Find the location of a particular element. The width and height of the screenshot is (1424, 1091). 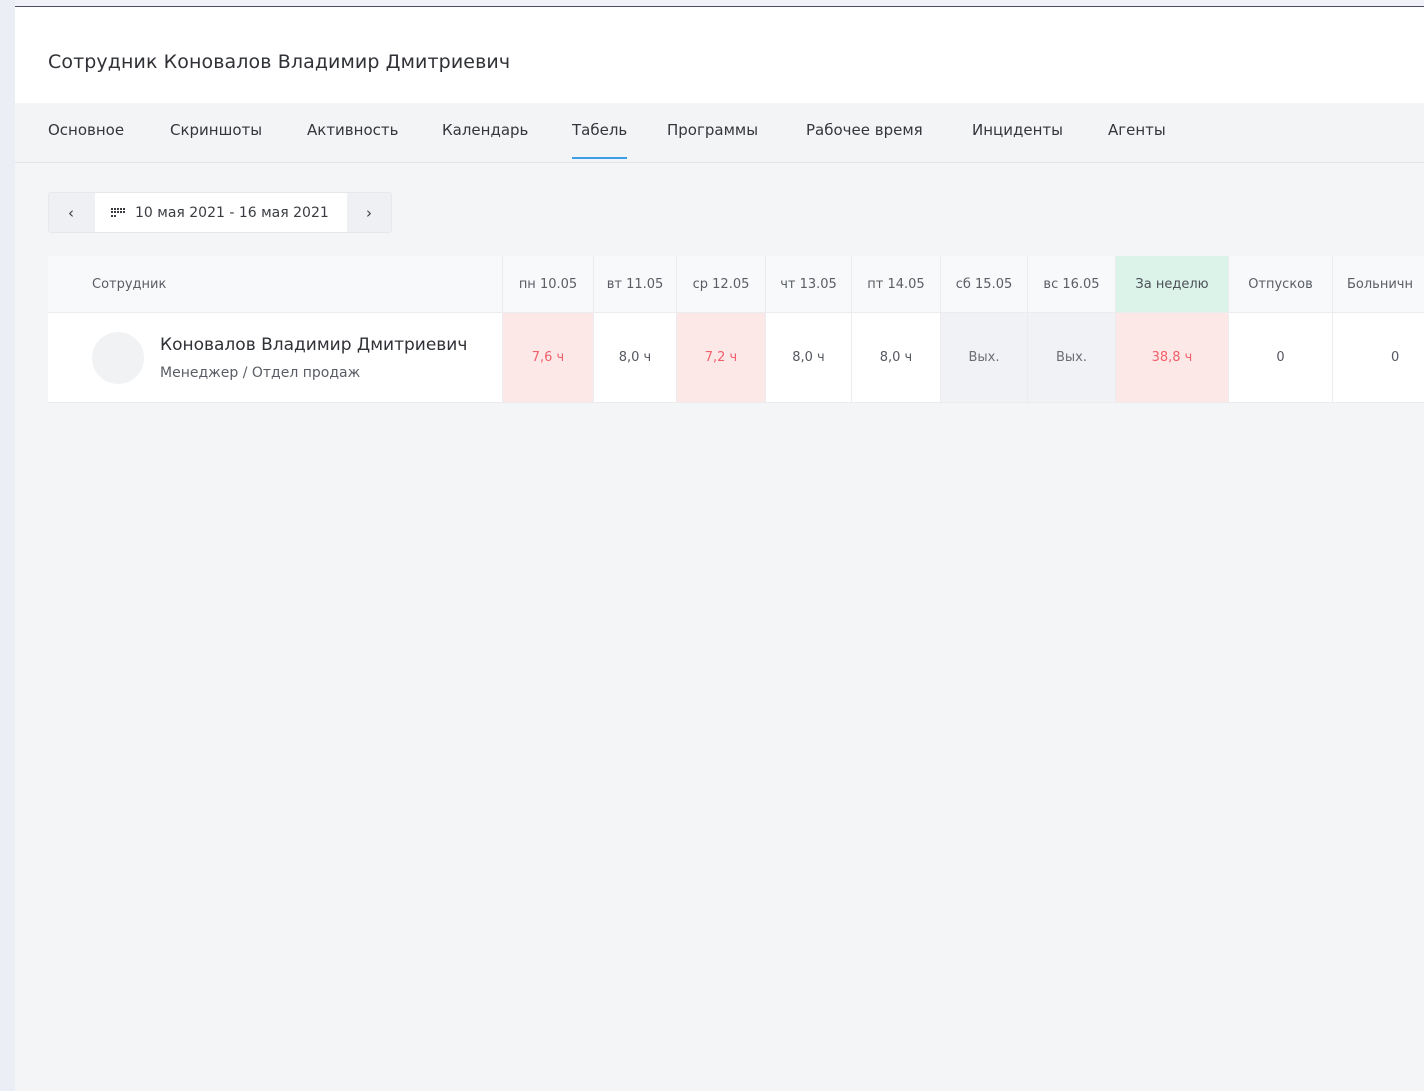

left-edge-strip is located at coordinates (7, 545).